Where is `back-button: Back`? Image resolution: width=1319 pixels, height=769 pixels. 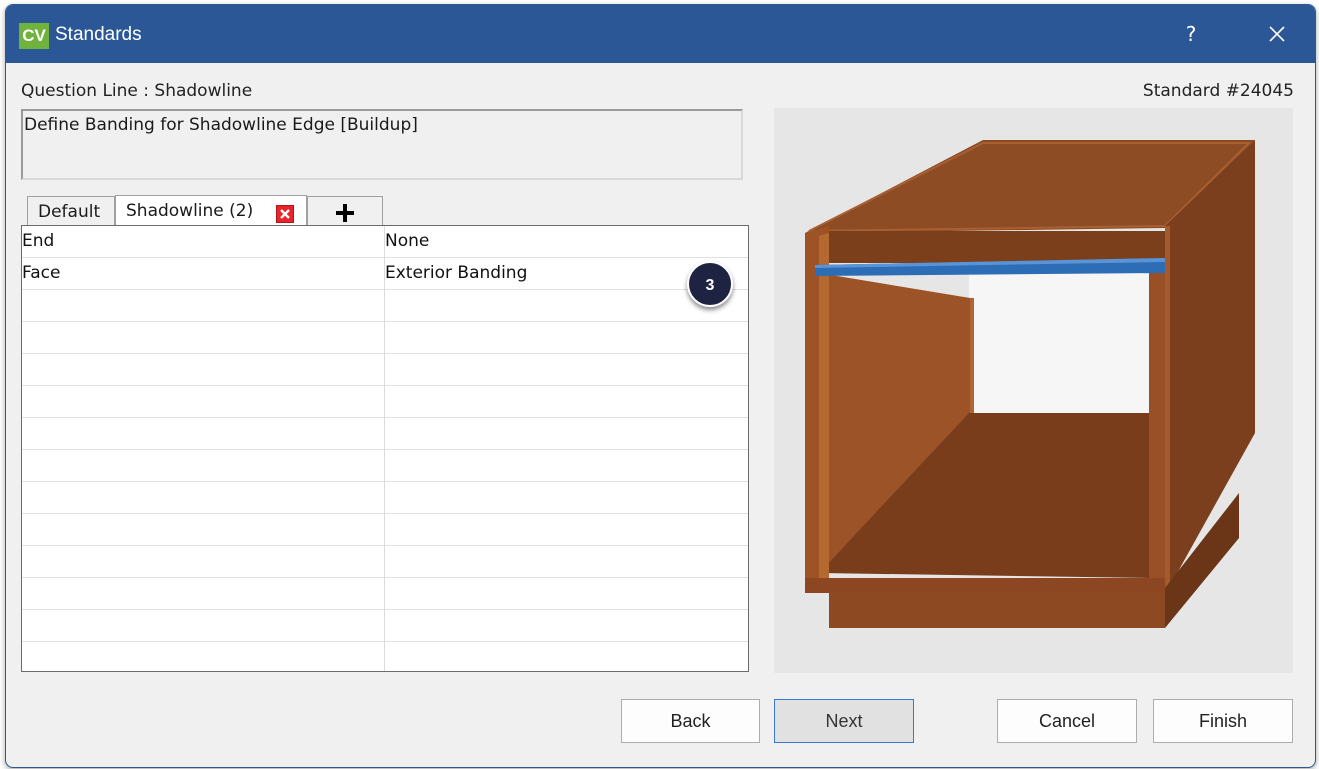
back-button: Back is located at coordinates (690, 721).